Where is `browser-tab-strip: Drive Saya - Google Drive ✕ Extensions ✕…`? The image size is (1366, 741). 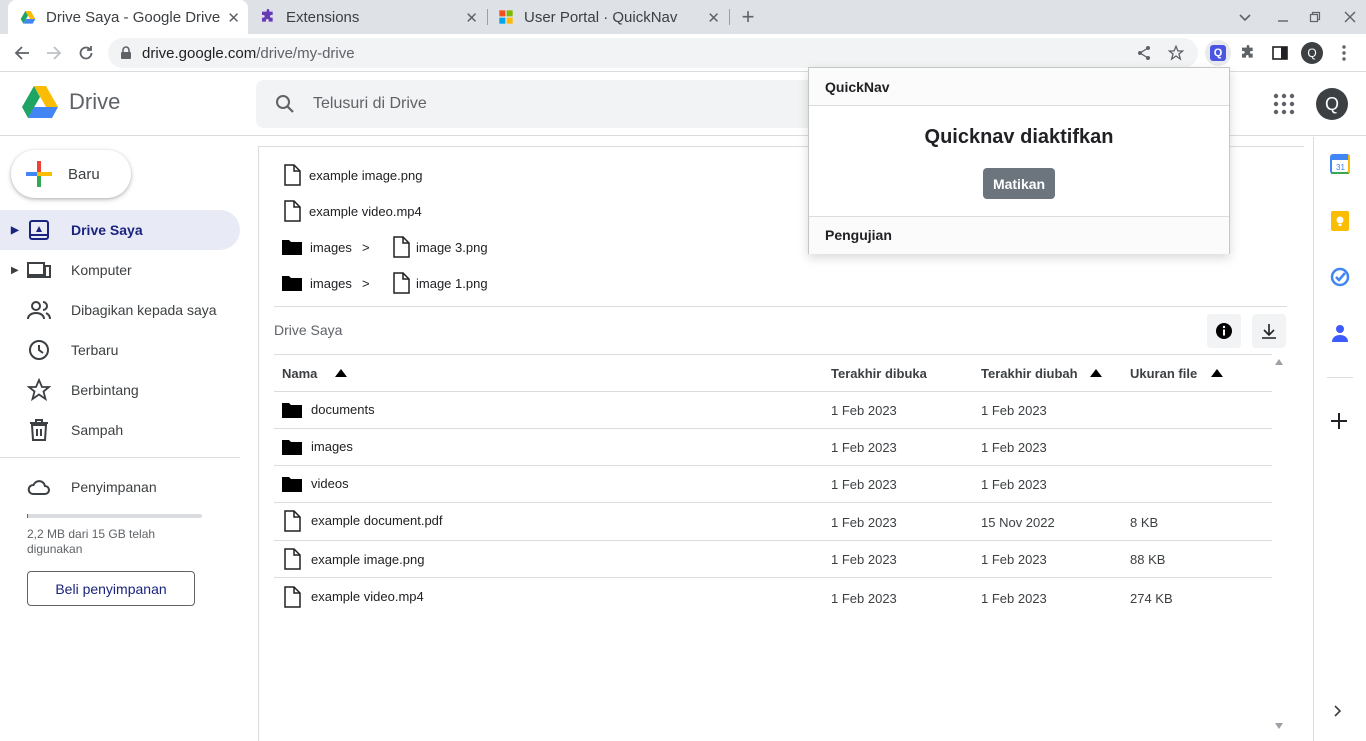
browser-tab-strip: Drive Saya - Google Drive ✕ Extensions ✕… is located at coordinates (683, 17).